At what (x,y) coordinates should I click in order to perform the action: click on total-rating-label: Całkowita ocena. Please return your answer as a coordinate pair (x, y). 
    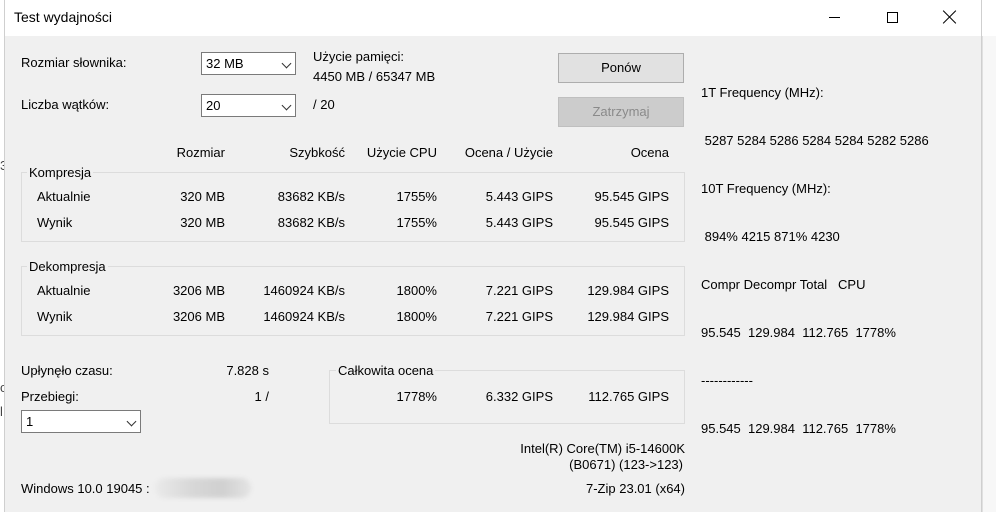
    Looking at the image, I should click on (386, 370).